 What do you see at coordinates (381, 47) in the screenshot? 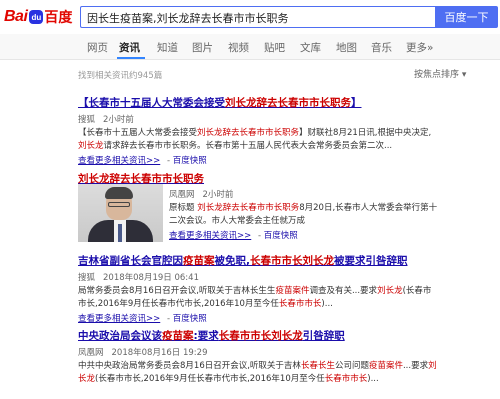
I see `tab-music: 音乐` at bounding box center [381, 47].